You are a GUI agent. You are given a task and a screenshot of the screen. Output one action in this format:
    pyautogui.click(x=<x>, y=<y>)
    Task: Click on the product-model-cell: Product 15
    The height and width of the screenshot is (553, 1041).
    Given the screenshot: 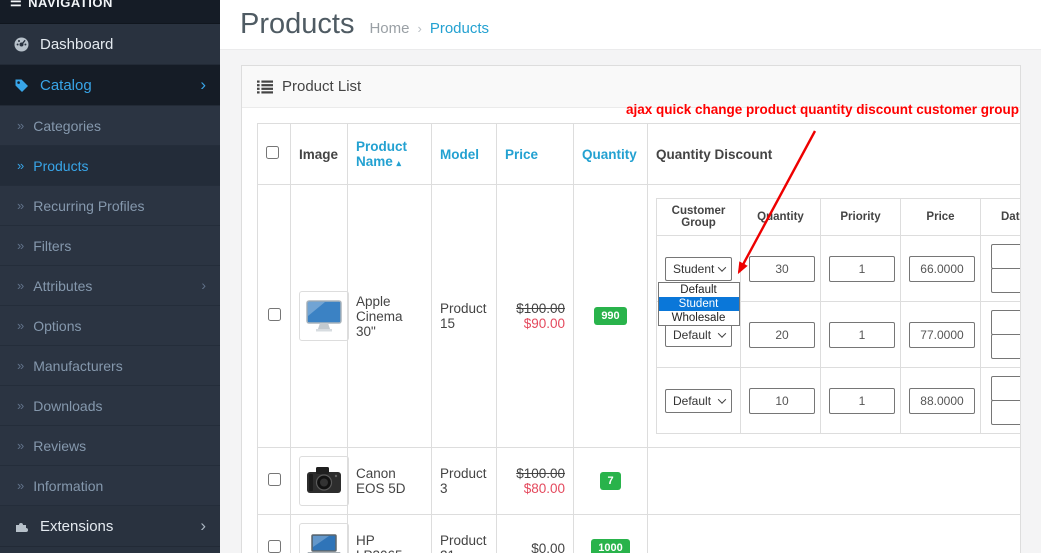 What is the action you would take?
    pyautogui.click(x=464, y=316)
    